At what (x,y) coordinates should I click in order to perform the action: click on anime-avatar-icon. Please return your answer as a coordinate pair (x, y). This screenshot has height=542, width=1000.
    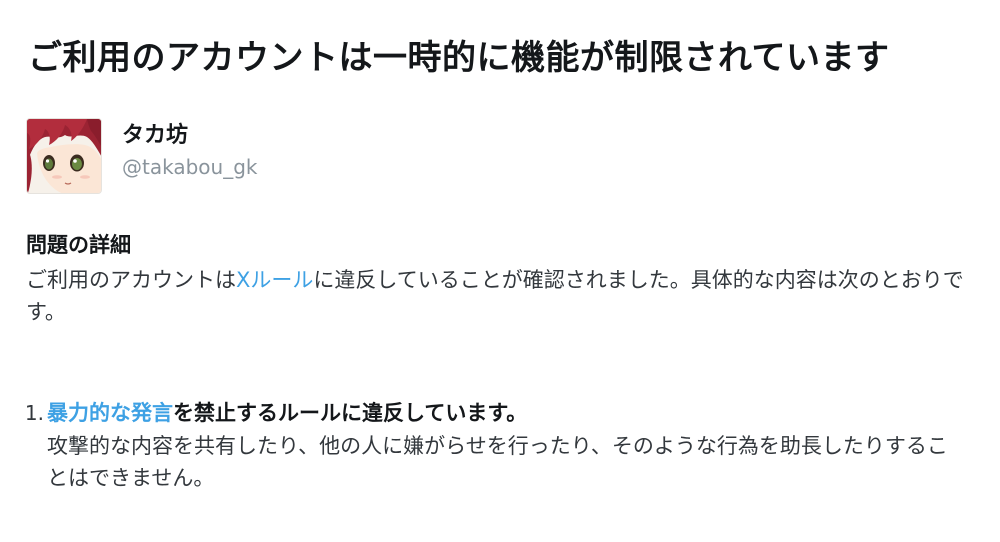
    Looking at the image, I should click on (64, 156).